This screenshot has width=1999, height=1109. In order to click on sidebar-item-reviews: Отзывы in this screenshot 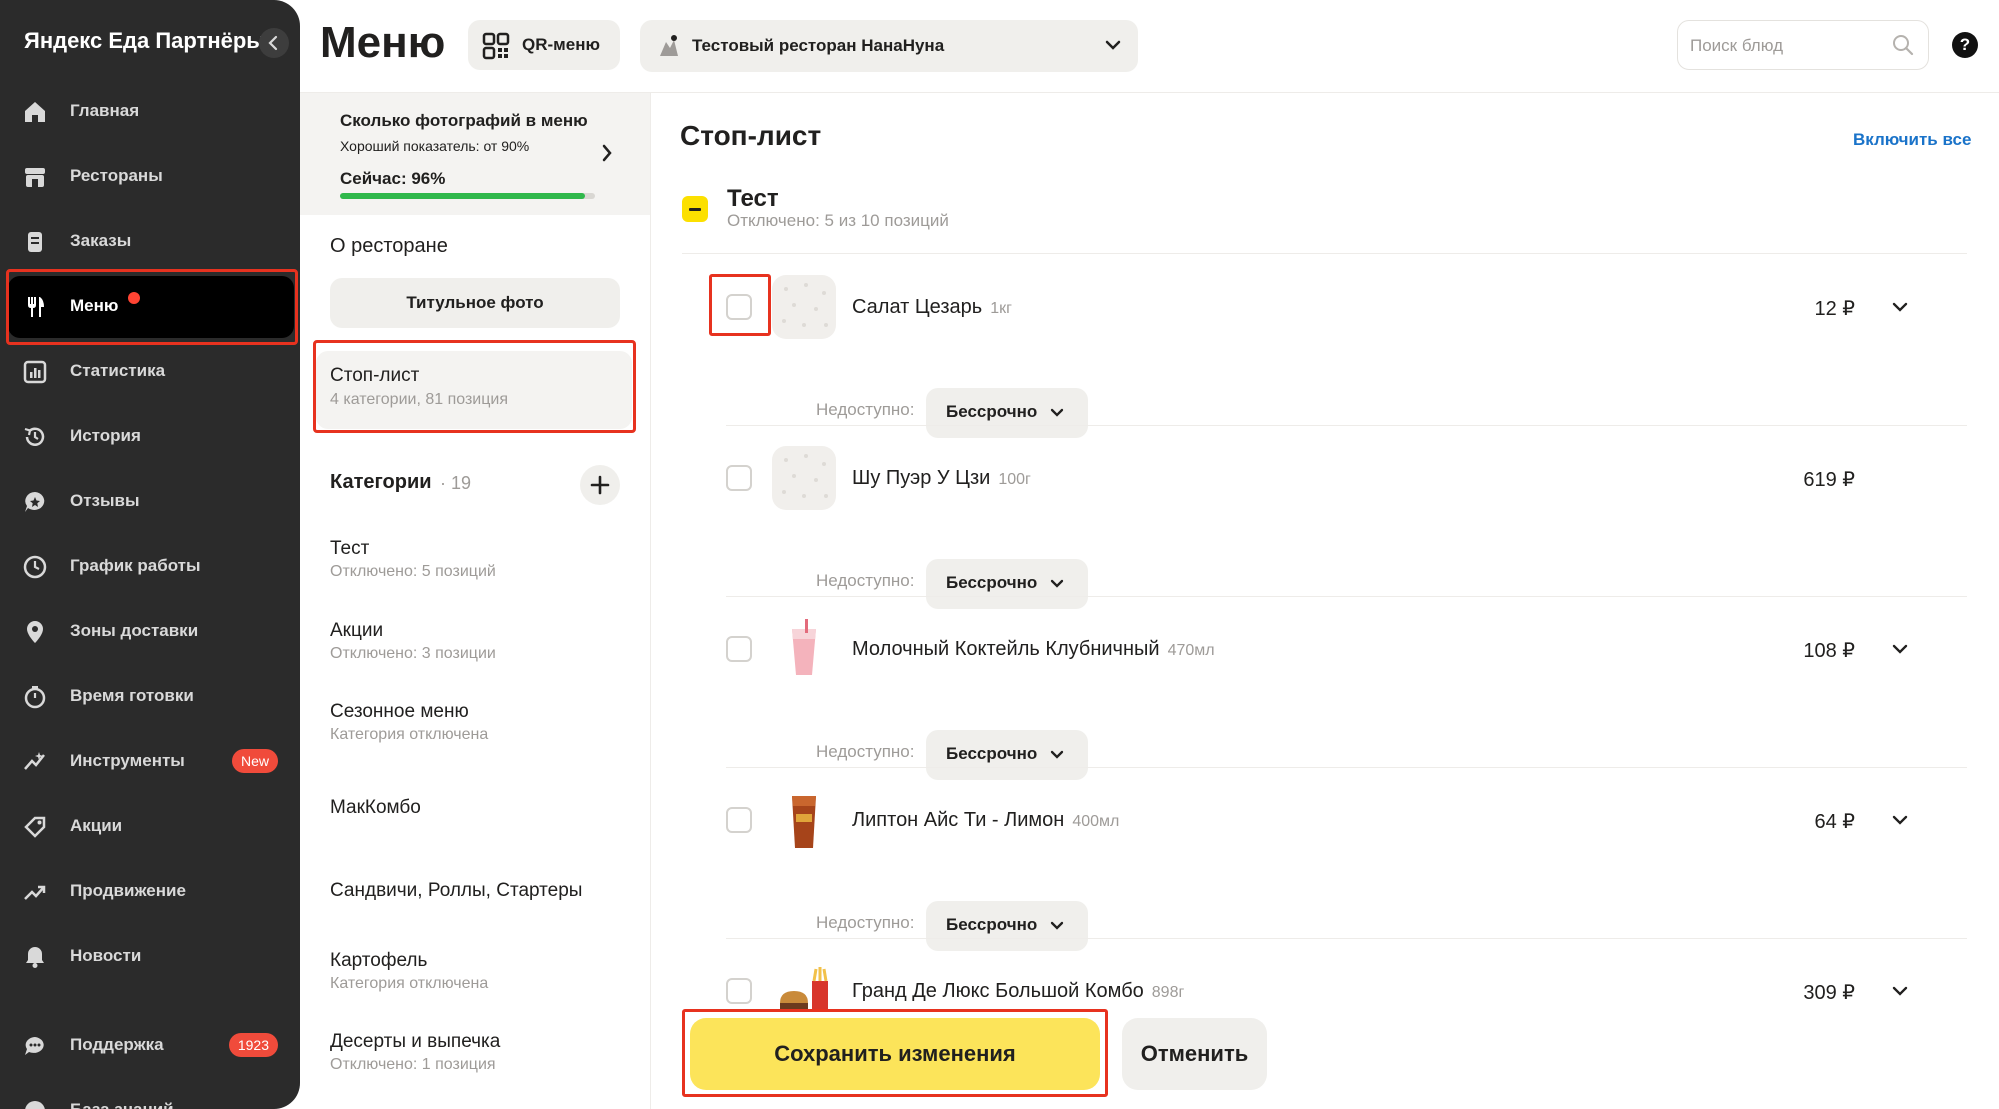, I will do `click(151, 502)`.